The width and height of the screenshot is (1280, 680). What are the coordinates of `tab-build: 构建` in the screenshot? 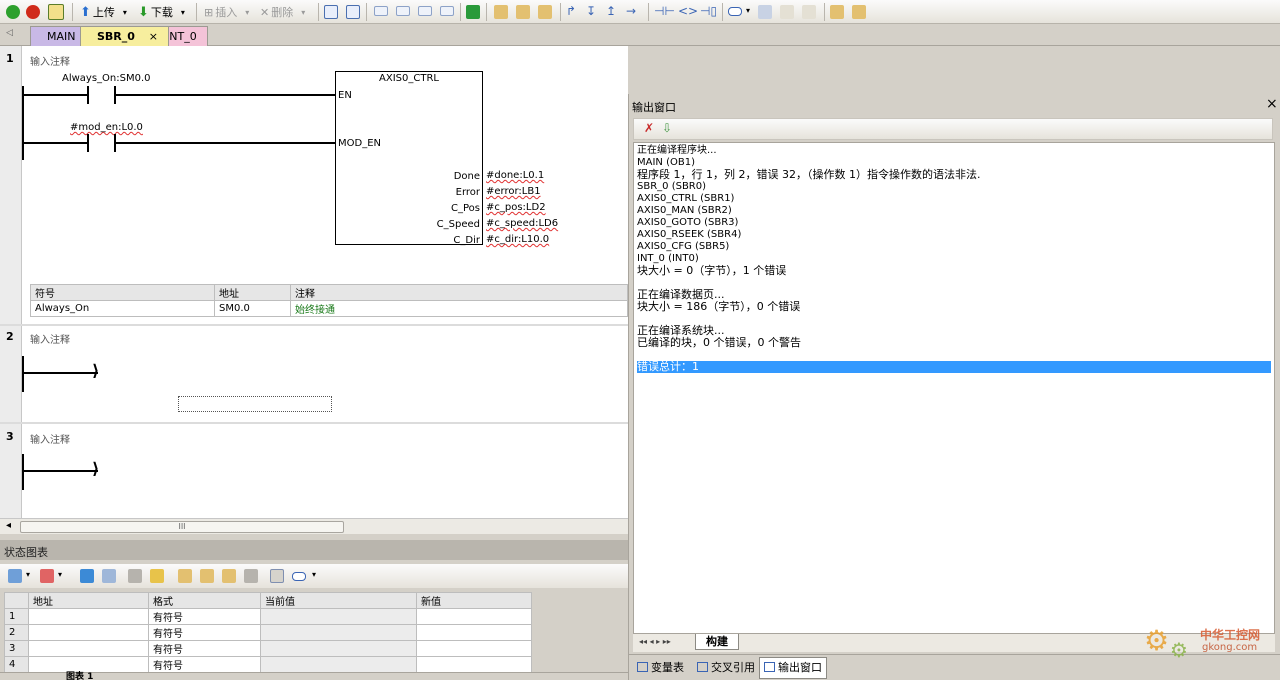 It's located at (717, 642).